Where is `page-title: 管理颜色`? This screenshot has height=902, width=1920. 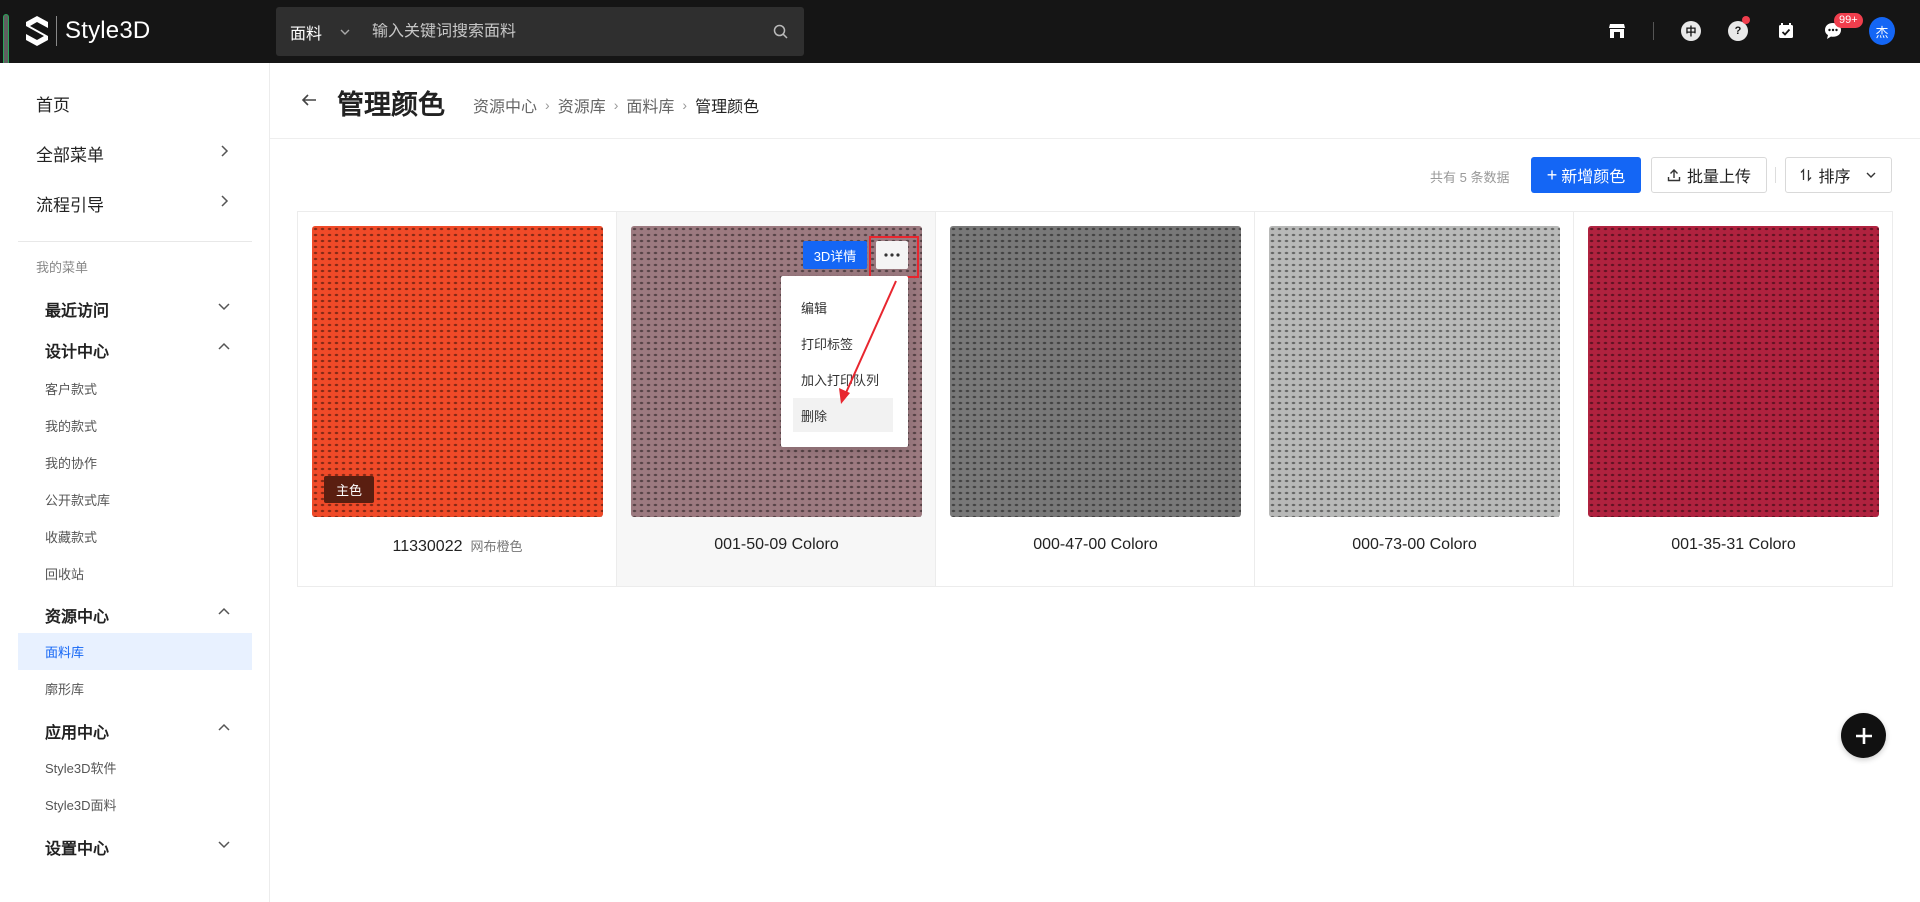 page-title: 管理颜色 is located at coordinates (391, 105).